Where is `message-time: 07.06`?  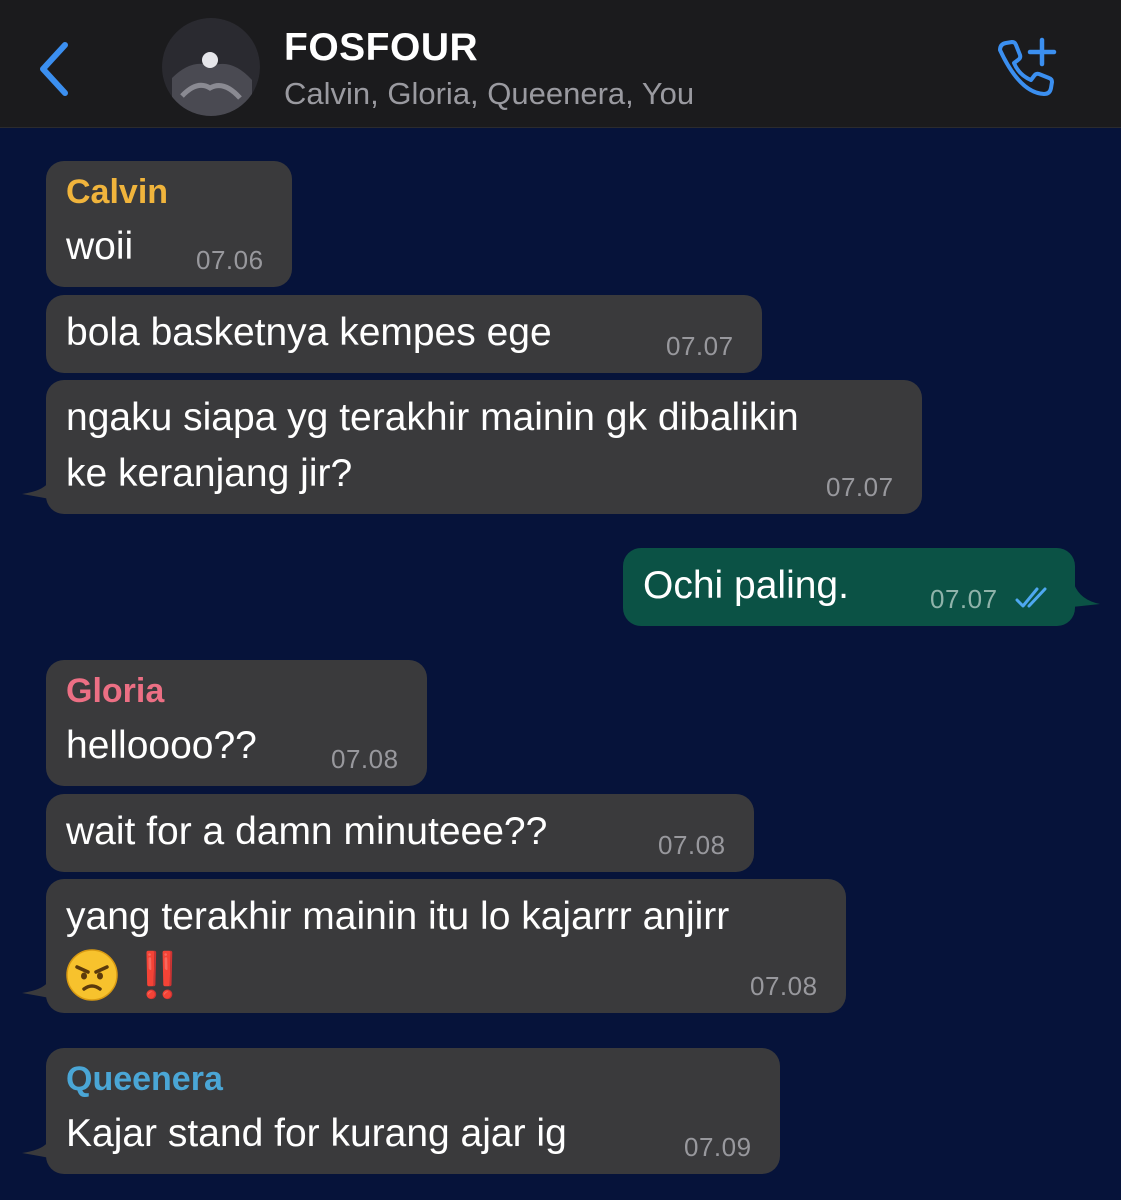 message-time: 07.06 is located at coordinates (230, 260).